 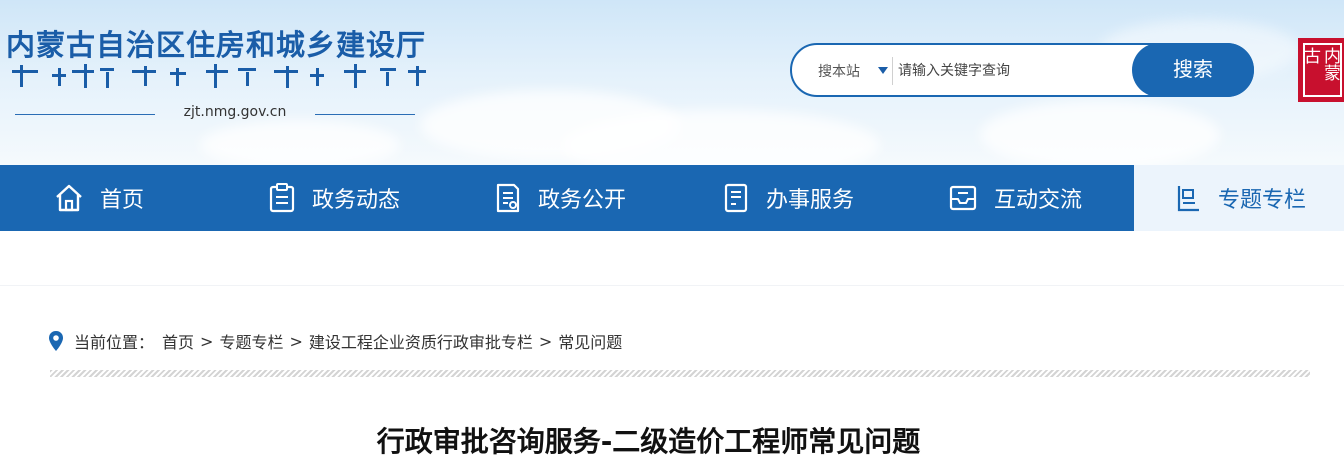 I want to click on seal-logo: 内蒙古, so click(x=1321, y=70).